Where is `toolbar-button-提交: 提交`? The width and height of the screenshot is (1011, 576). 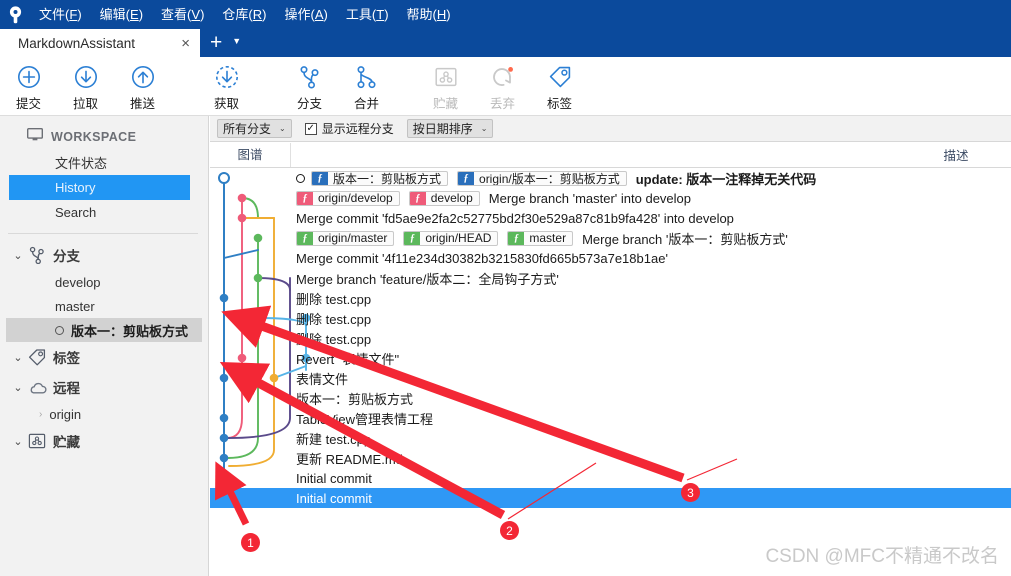 toolbar-button-提交: 提交 is located at coordinates (28, 85).